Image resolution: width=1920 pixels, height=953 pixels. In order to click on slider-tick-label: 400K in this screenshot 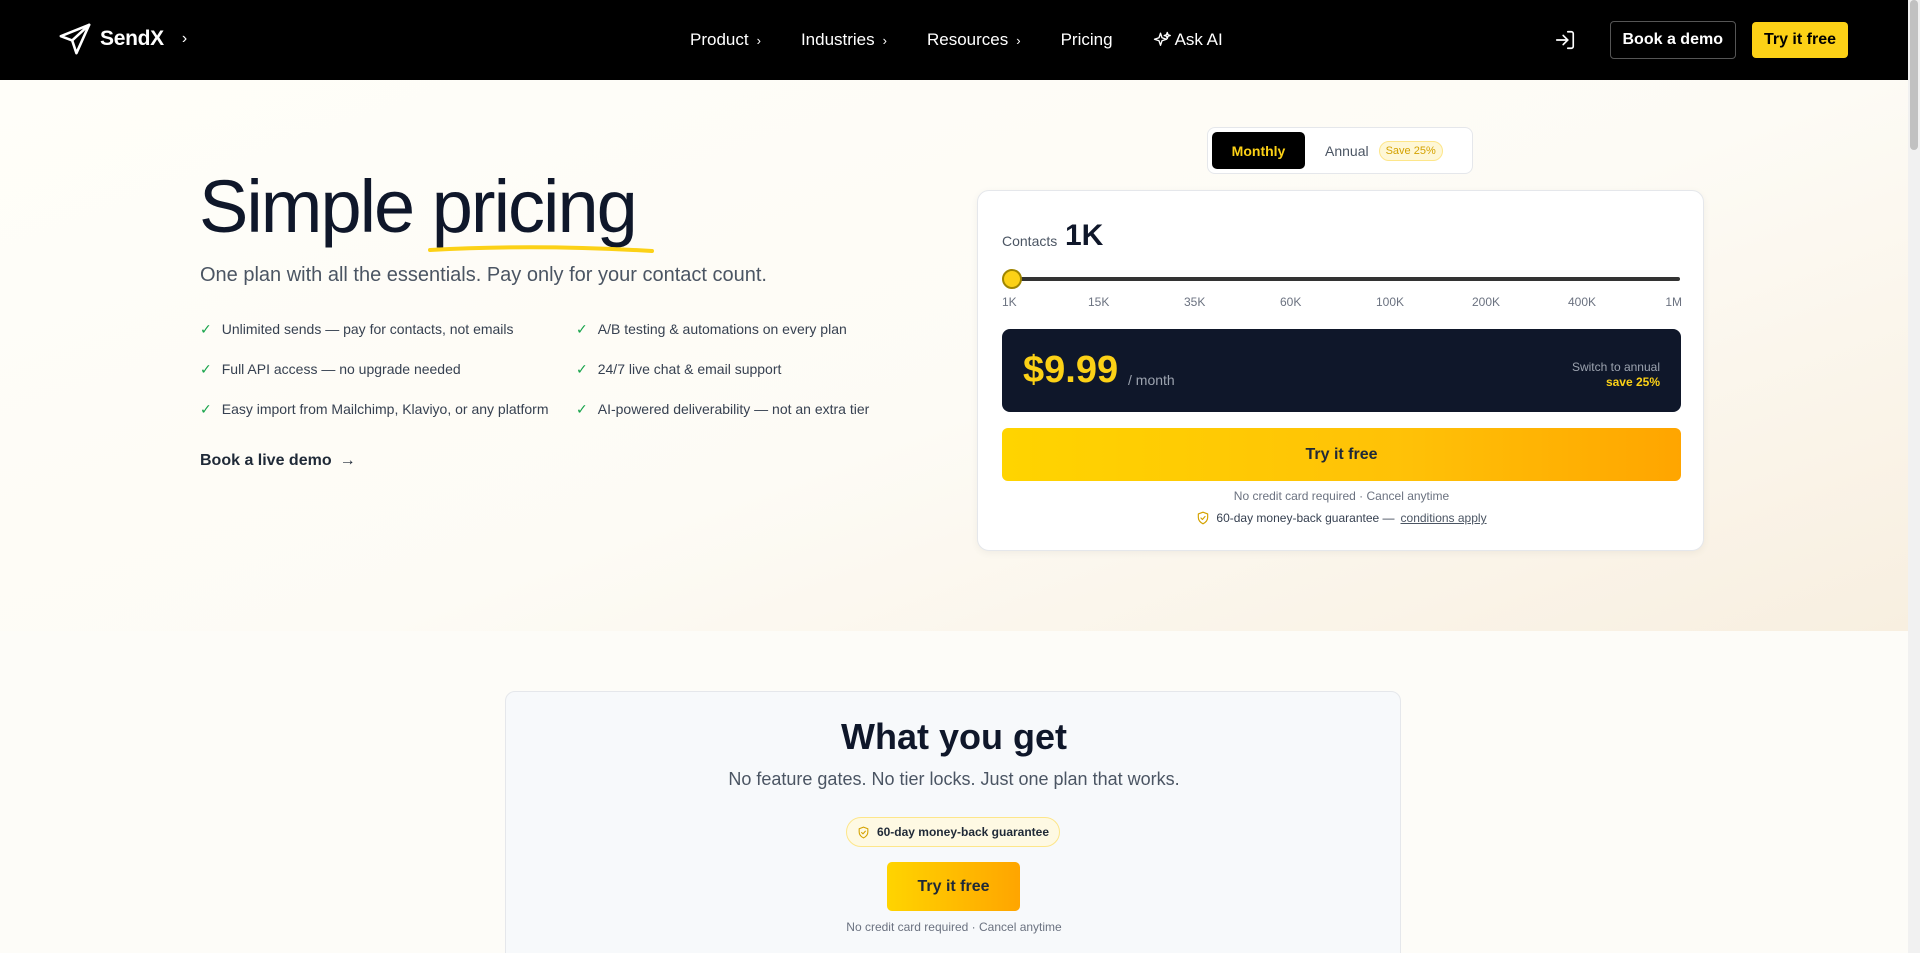, I will do `click(1582, 302)`.